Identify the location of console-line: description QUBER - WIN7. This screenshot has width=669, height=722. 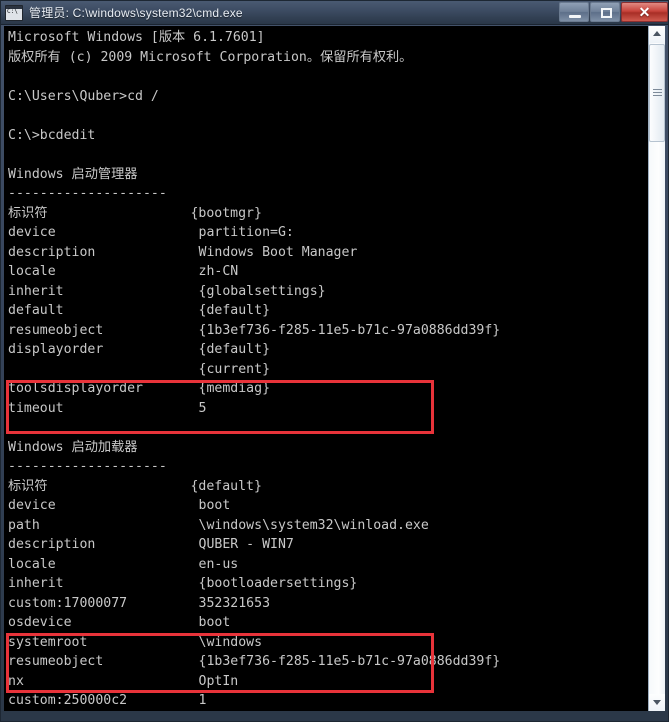
(151, 544).